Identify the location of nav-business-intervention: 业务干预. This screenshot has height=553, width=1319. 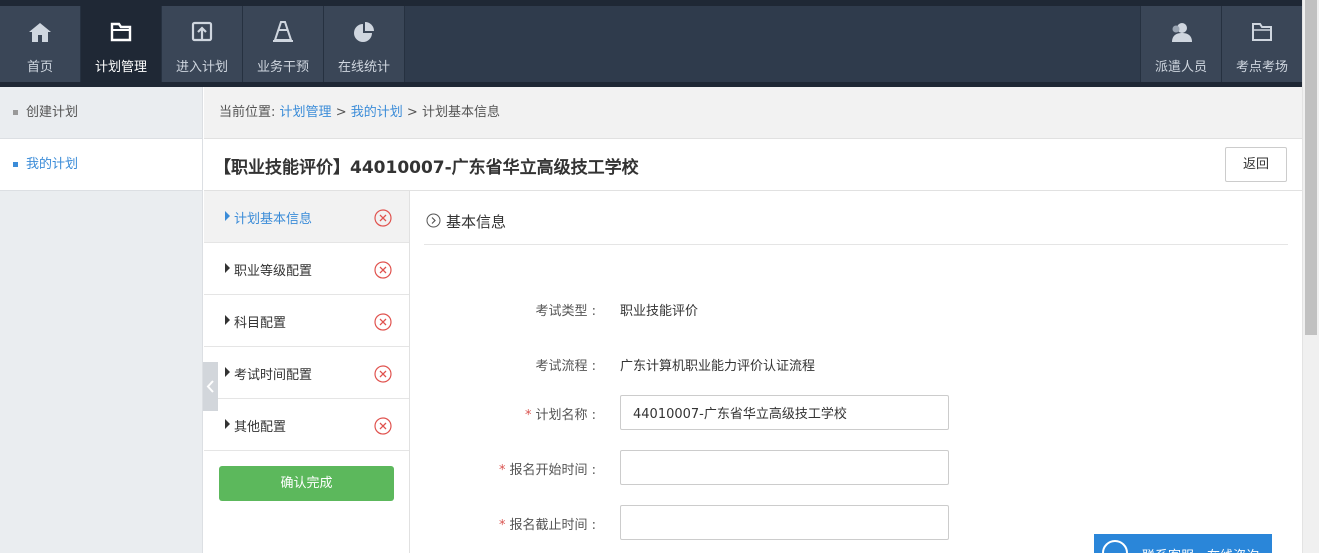
(283, 44).